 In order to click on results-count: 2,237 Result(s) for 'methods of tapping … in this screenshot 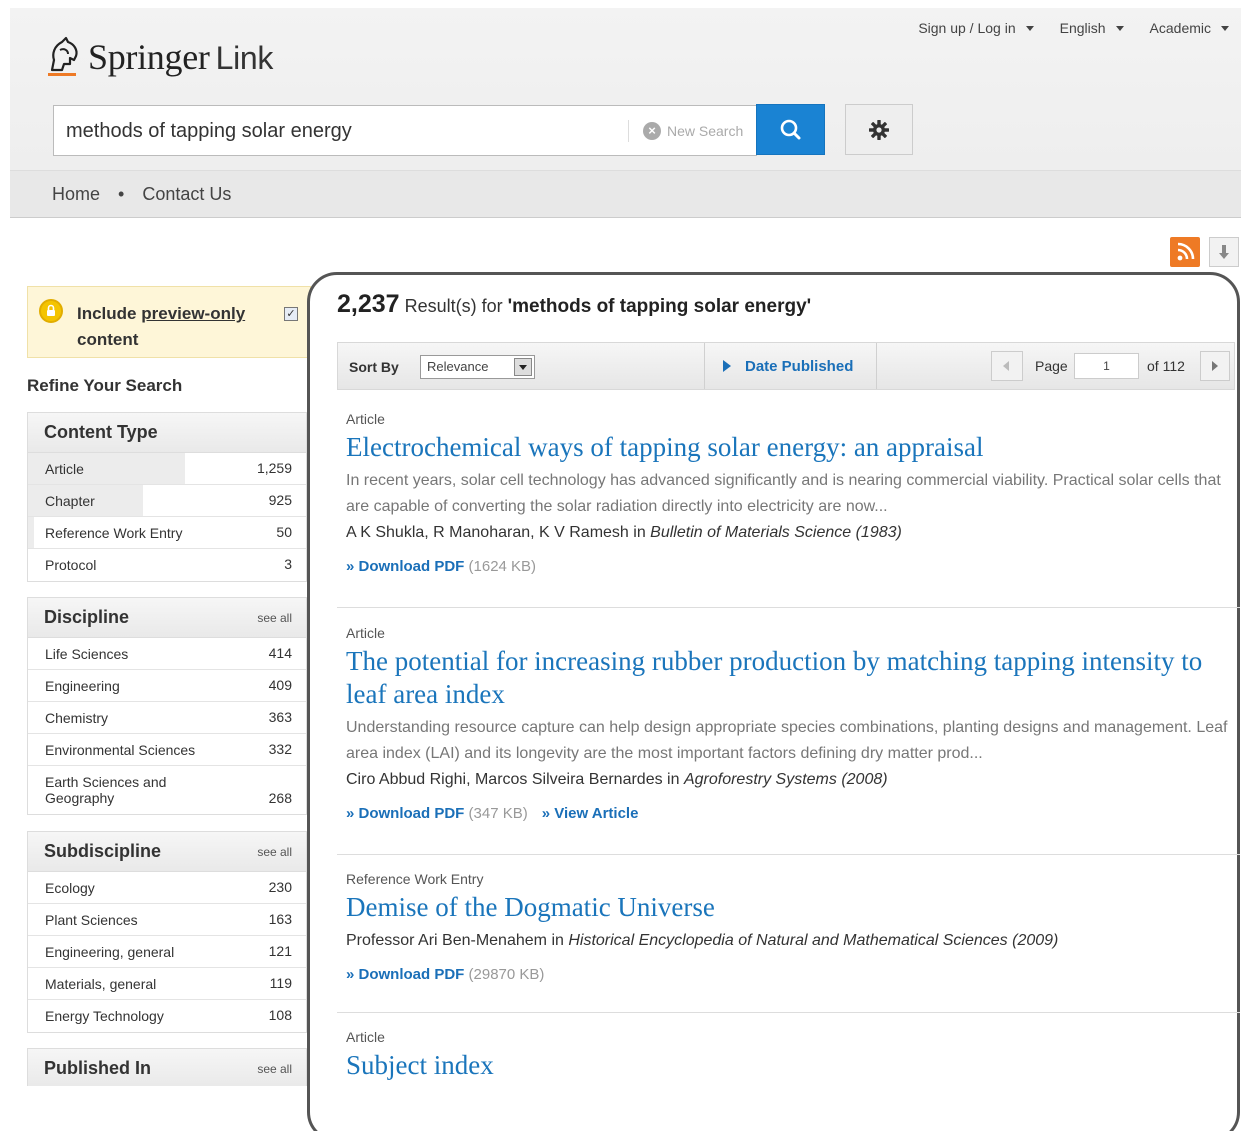, I will do `click(574, 304)`.